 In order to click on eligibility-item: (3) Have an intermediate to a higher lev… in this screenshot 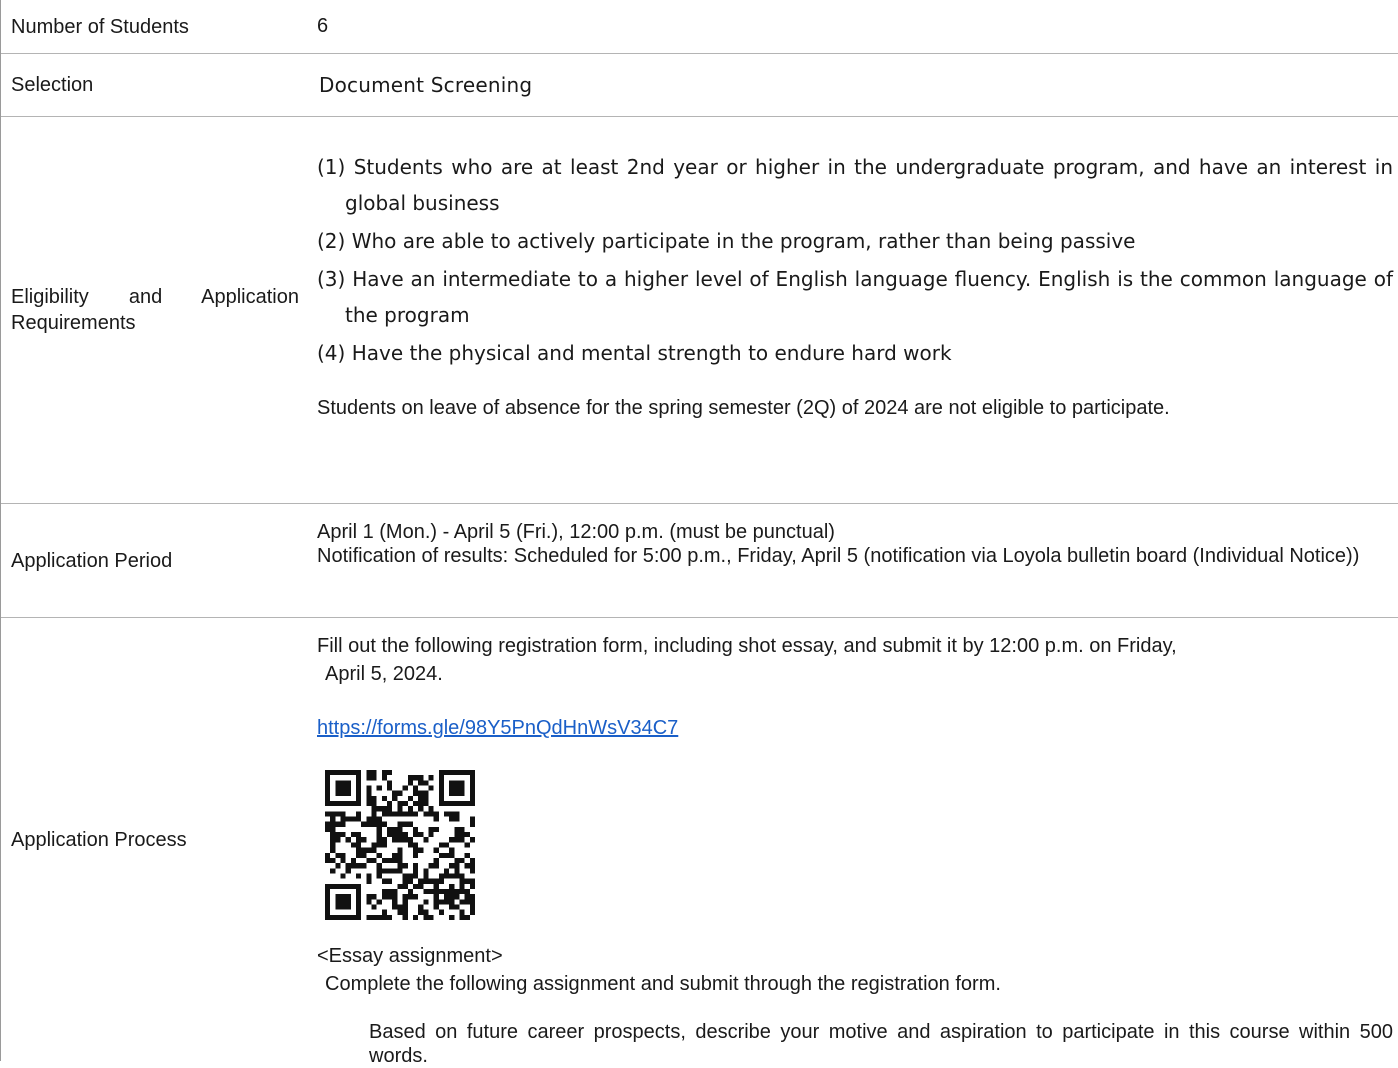, I will do `click(855, 297)`.